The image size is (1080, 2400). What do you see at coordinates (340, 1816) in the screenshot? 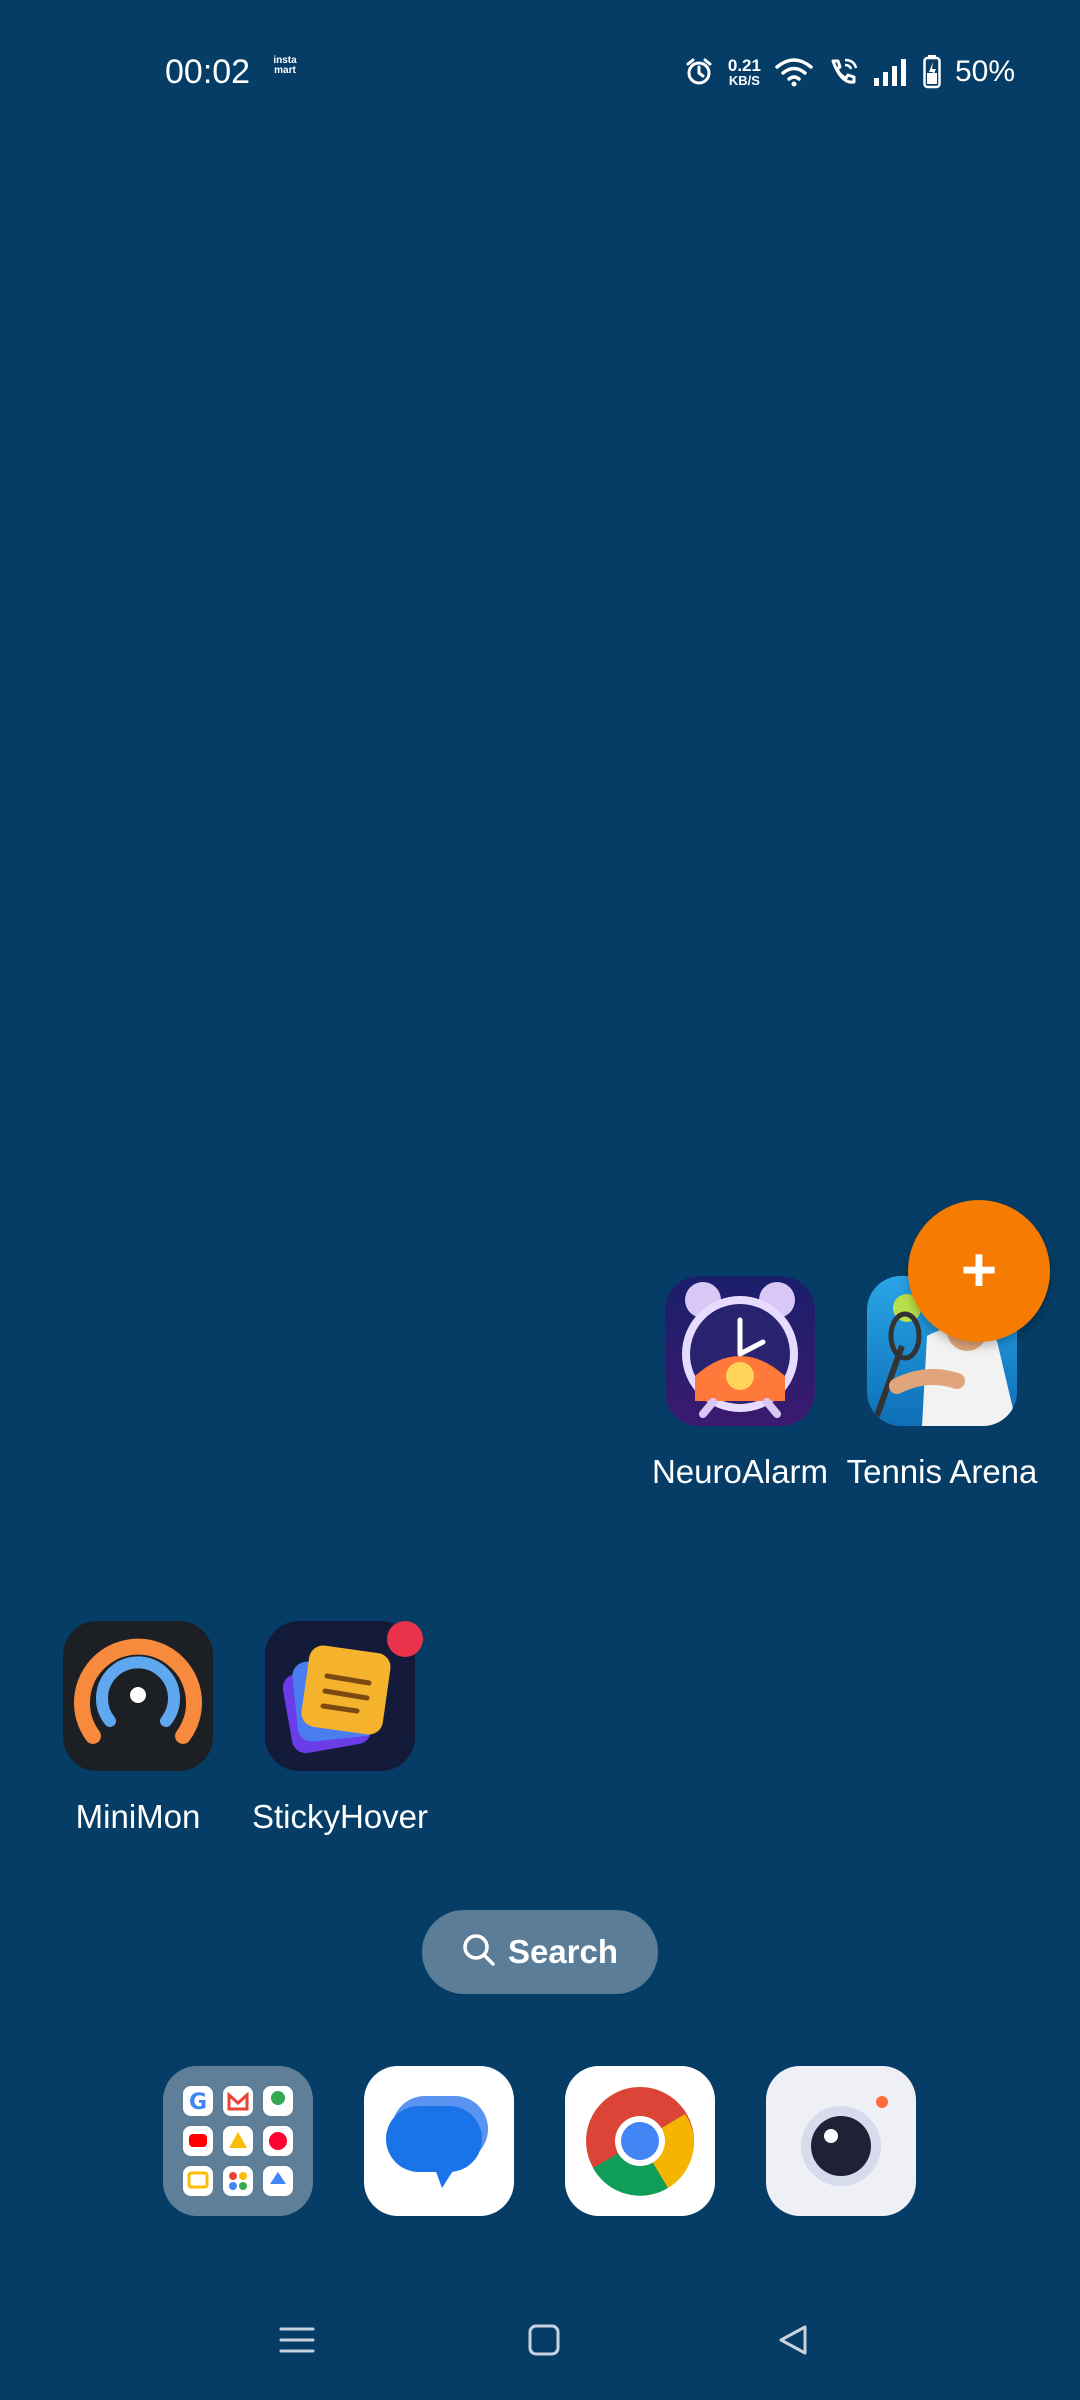
I see `app-label: StickyHover` at bounding box center [340, 1816].